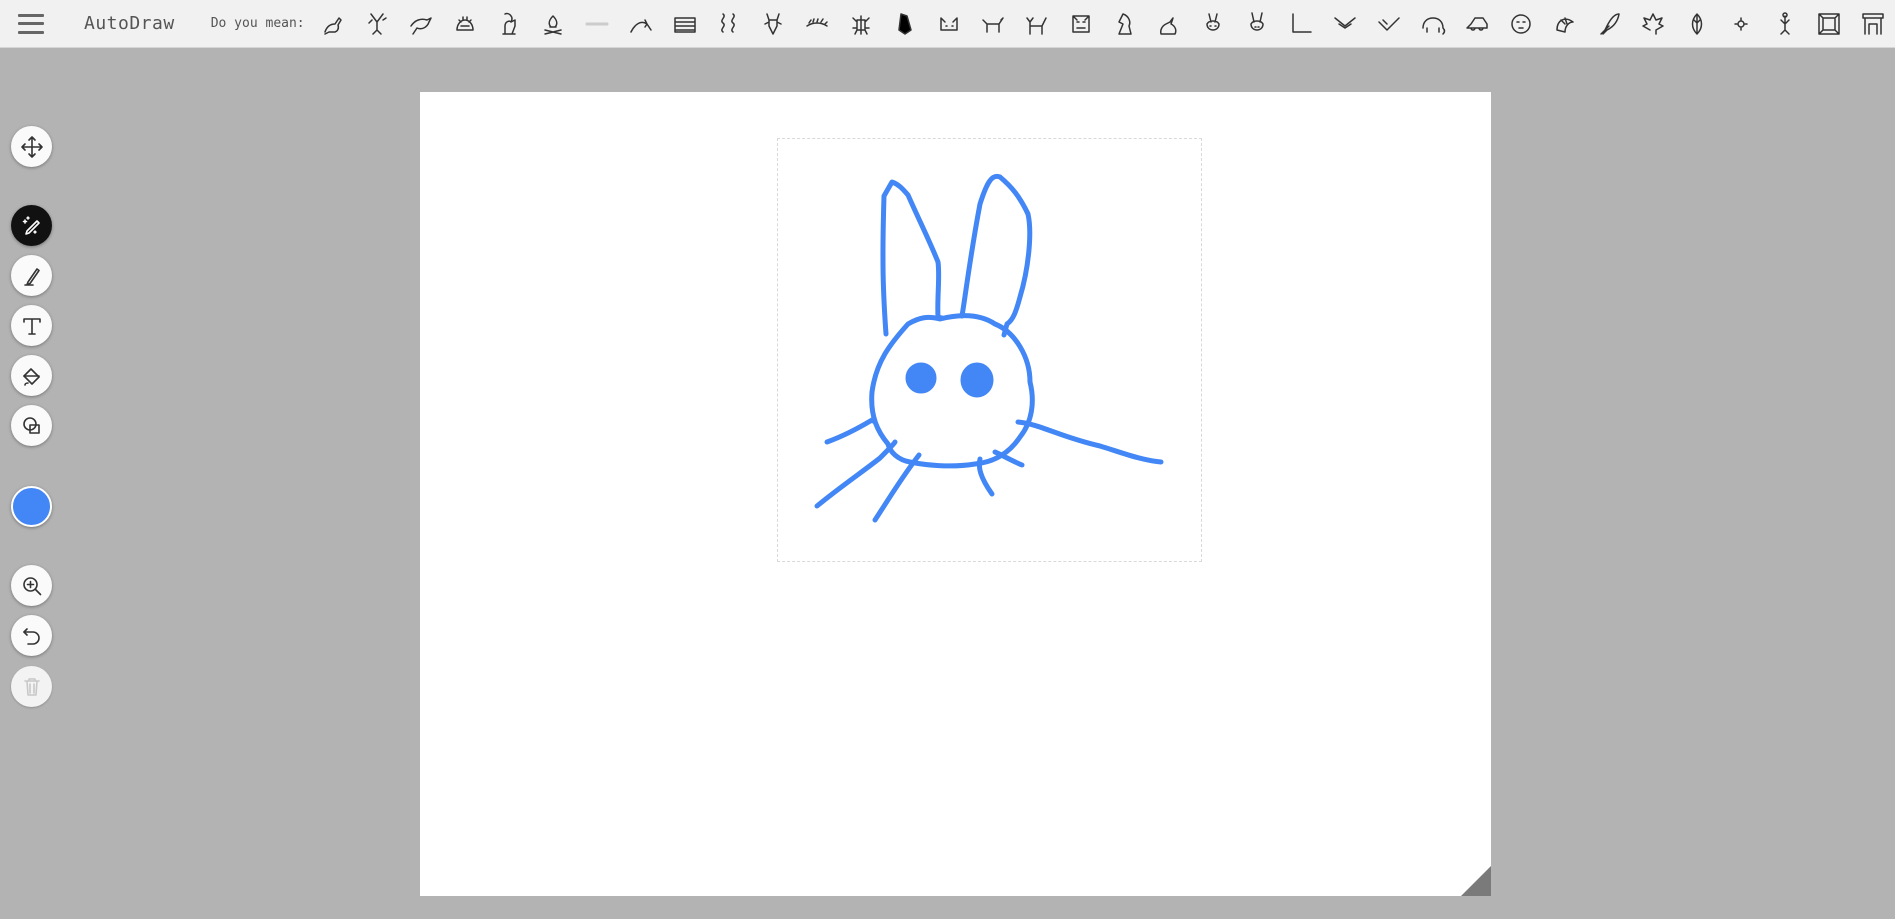 The width and height of the screenshot is (1895, 919). I want to click on curved-arrow-icon, so click(640, 25).